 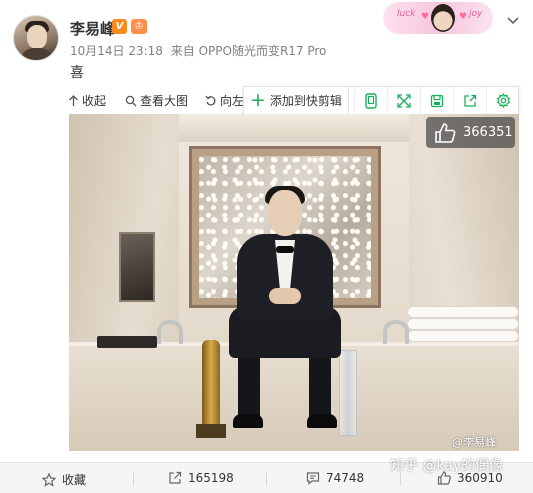 What do you see at coordinates (175, 477) in the screenshot?
I see `repost-icon` at bounding box center [175, 477].